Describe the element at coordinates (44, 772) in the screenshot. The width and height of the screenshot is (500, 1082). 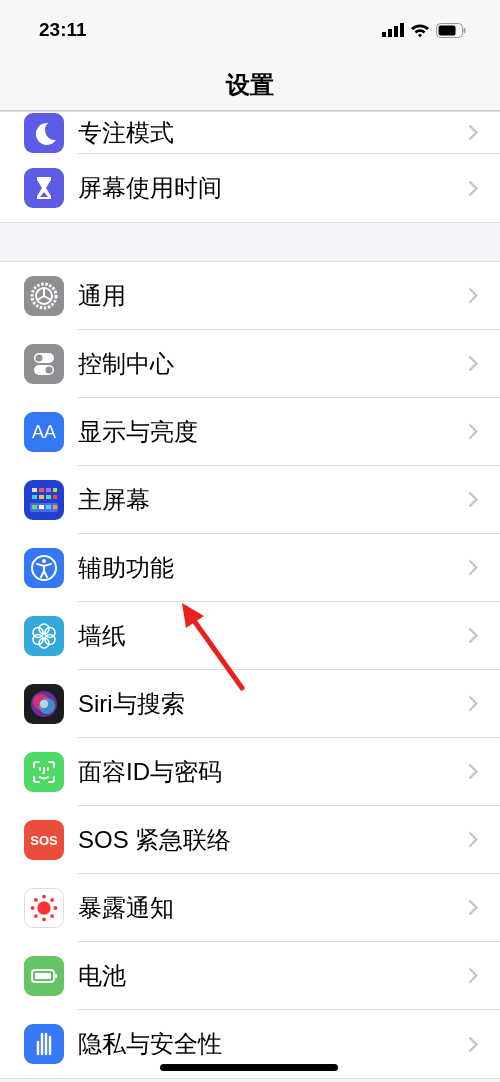
I see `face-scan-icon` at that location.